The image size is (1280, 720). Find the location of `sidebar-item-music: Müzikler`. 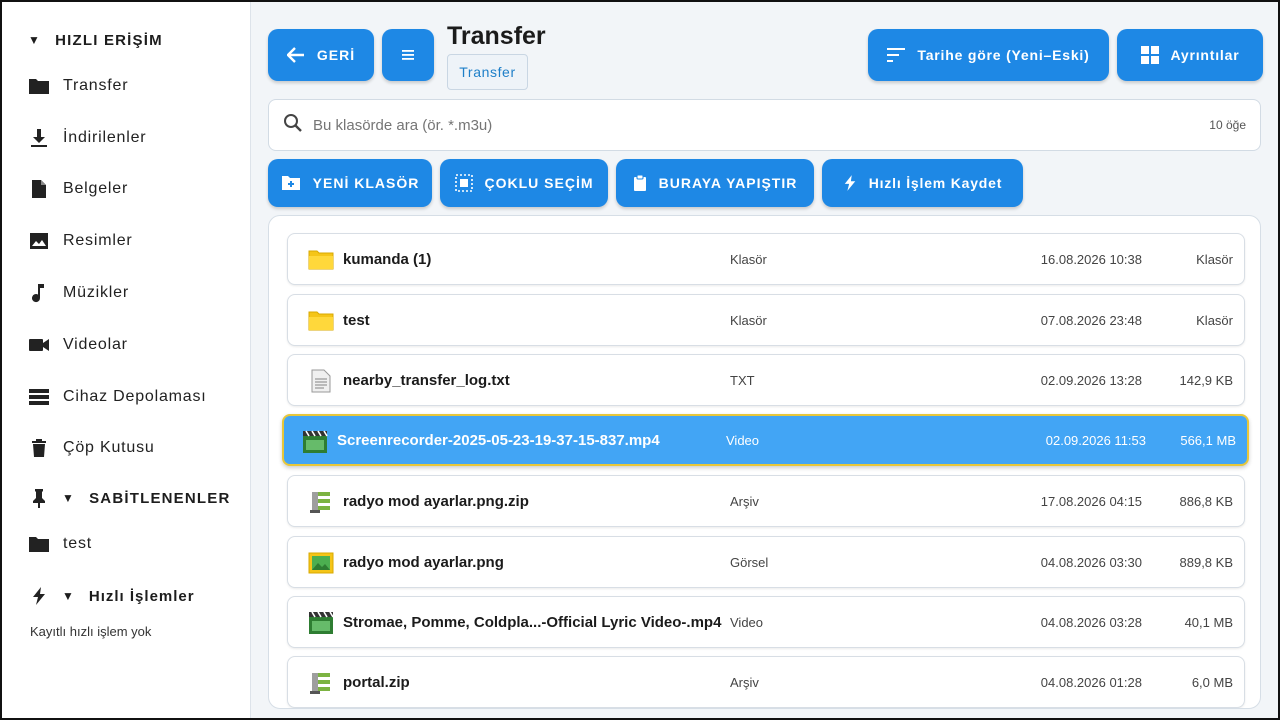

sidebar-item-music: Müzikler is located at coordinates (126, 293).